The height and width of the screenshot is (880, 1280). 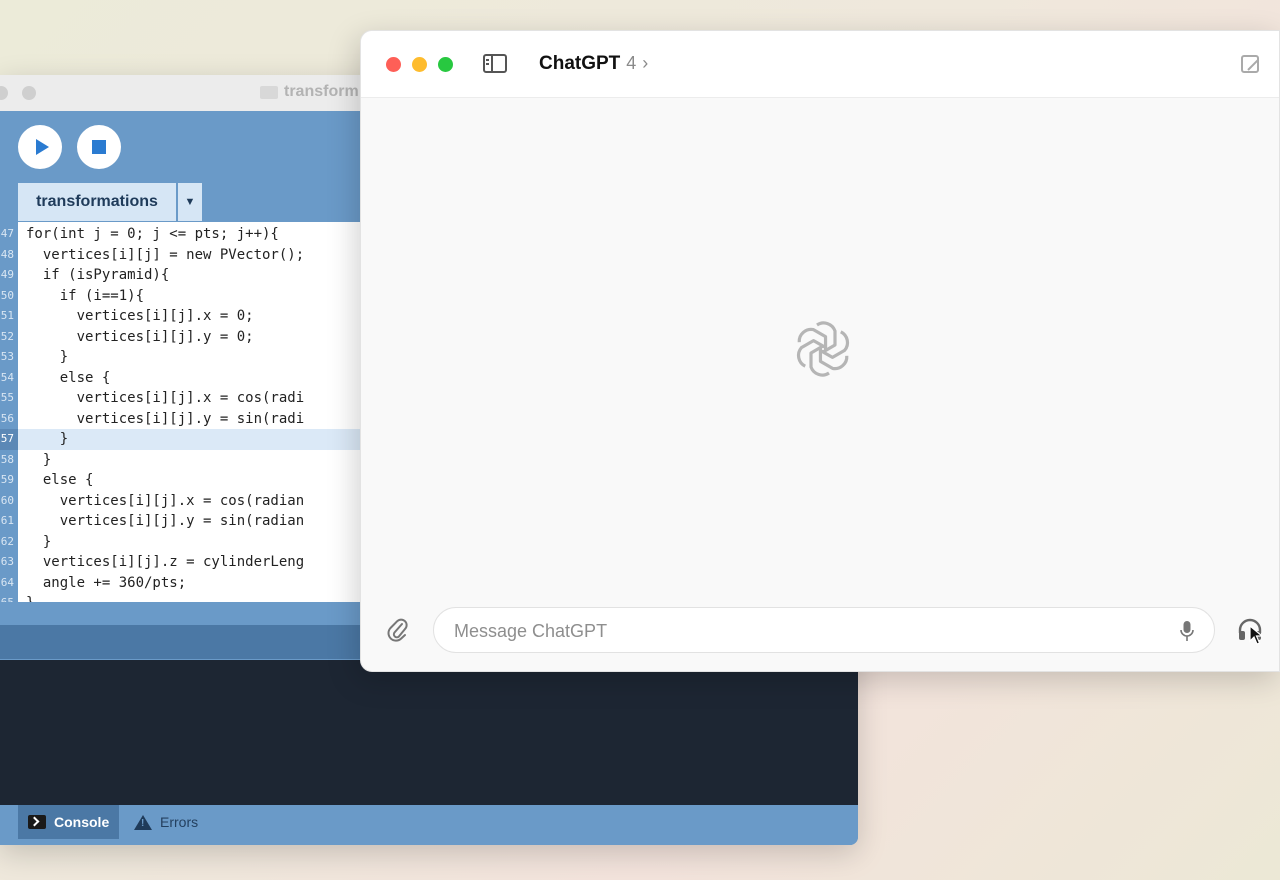 I want to click on run-button, so click(x=40, y=147).